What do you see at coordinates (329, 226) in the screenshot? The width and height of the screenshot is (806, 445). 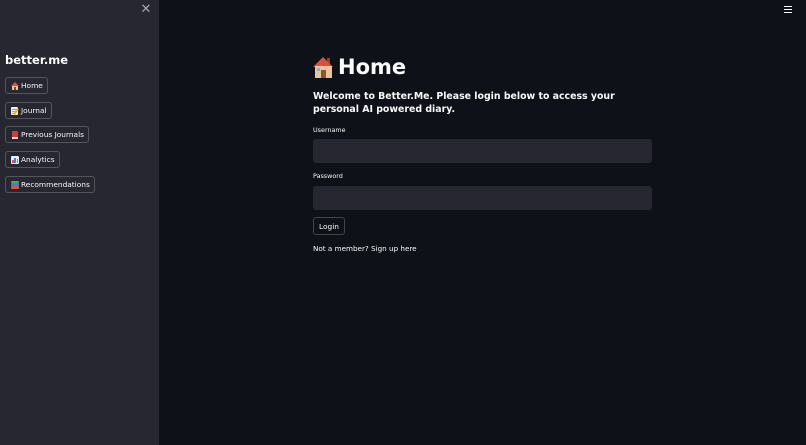 I see `login-button: Login` at bounding box center [329, 226].